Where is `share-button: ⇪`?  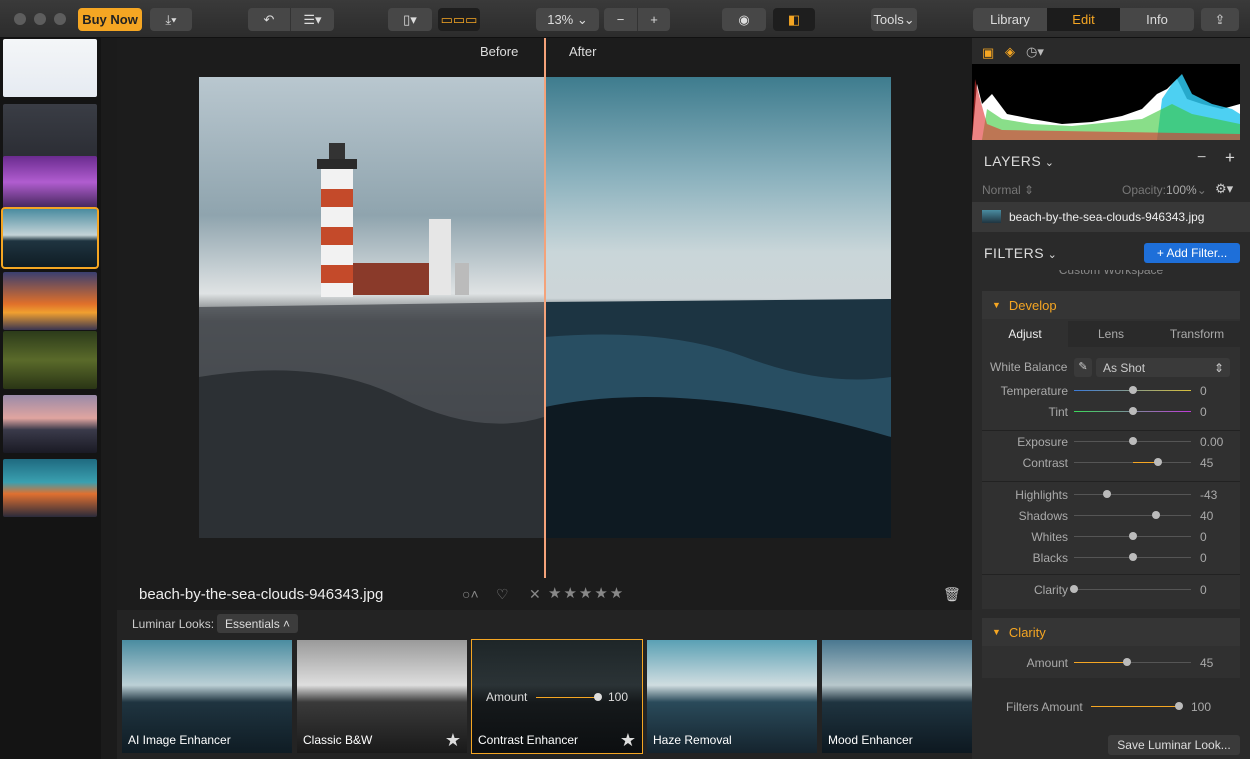
share-button: ⇪ is located at coordinates (1220, 19).